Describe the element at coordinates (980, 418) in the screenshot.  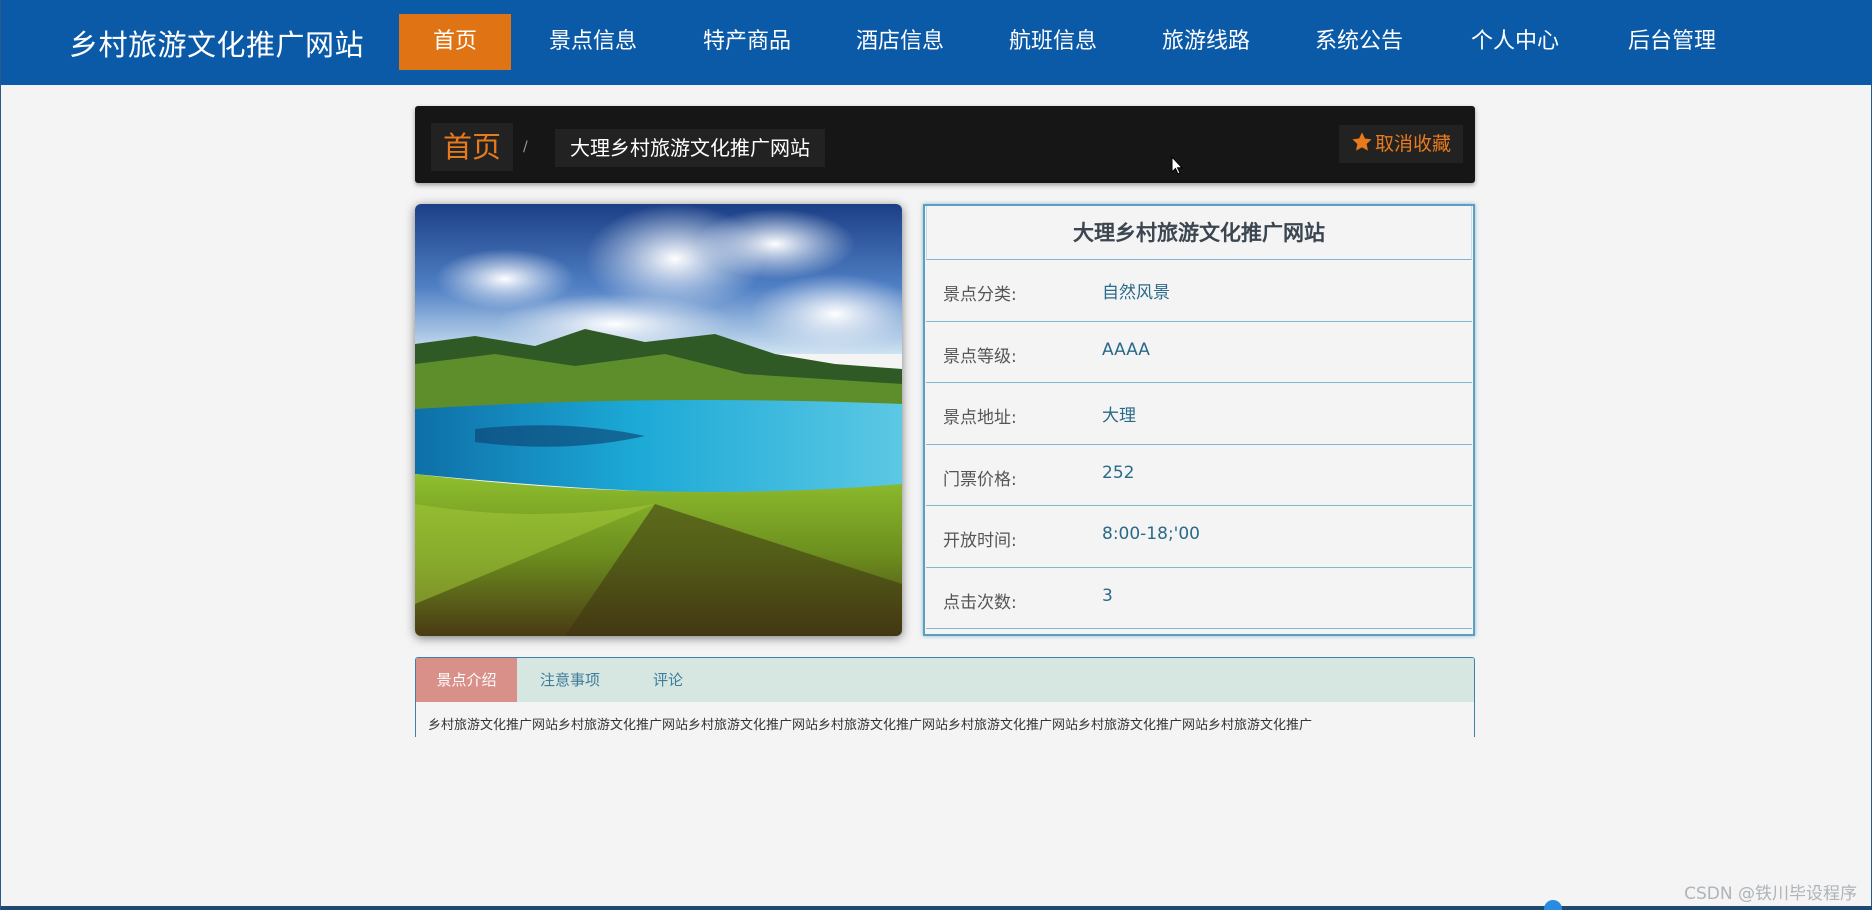
I see `info-label: 景点地址:` at that location.